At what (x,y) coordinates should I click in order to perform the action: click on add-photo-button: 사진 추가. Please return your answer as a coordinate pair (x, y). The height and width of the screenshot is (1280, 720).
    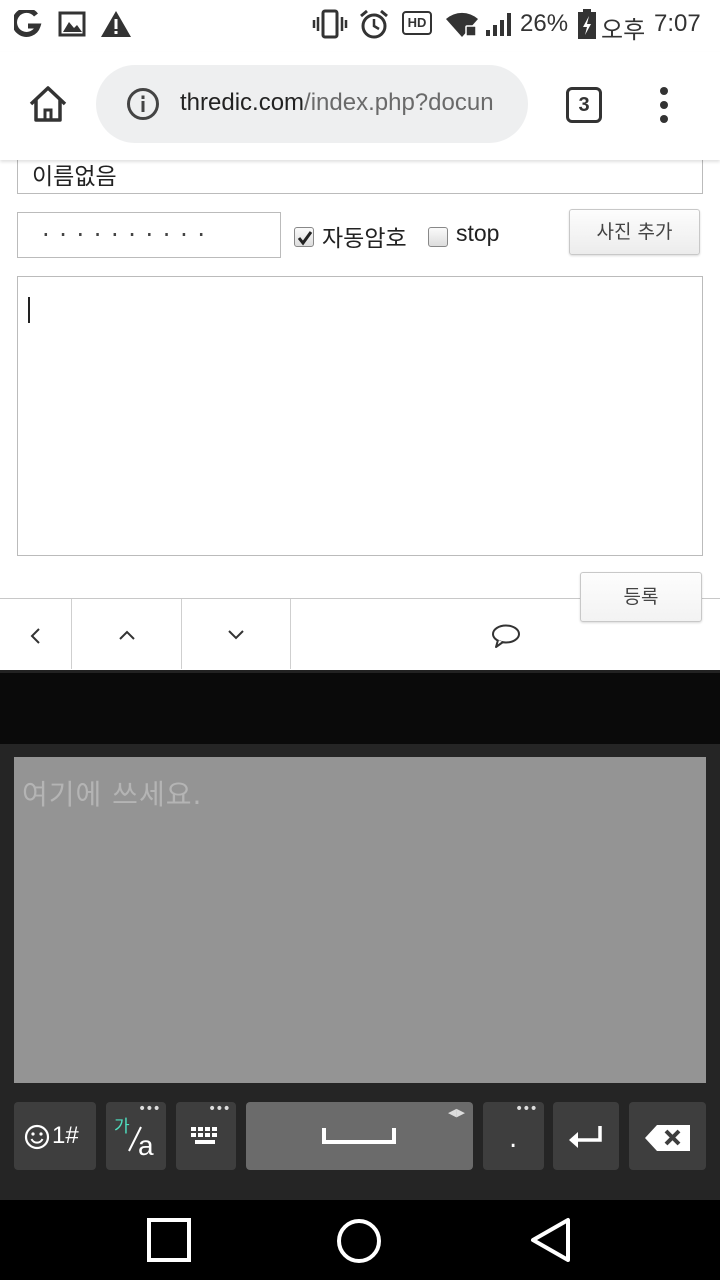
    Looking at the image, I should click on (634, 232).